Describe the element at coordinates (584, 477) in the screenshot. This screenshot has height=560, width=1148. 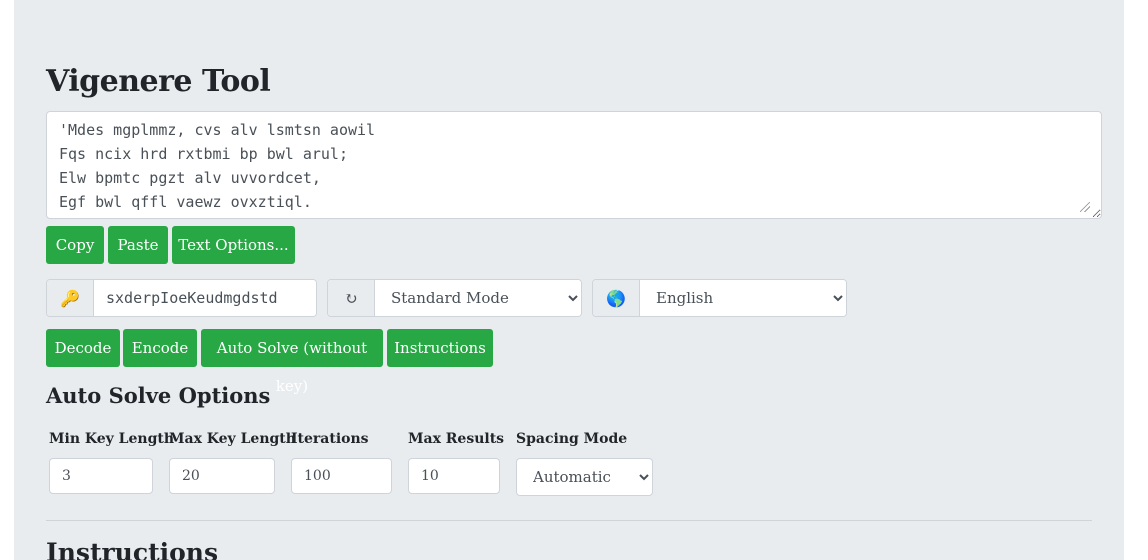
I see `spacing-mode-select: Automatic` at that location.